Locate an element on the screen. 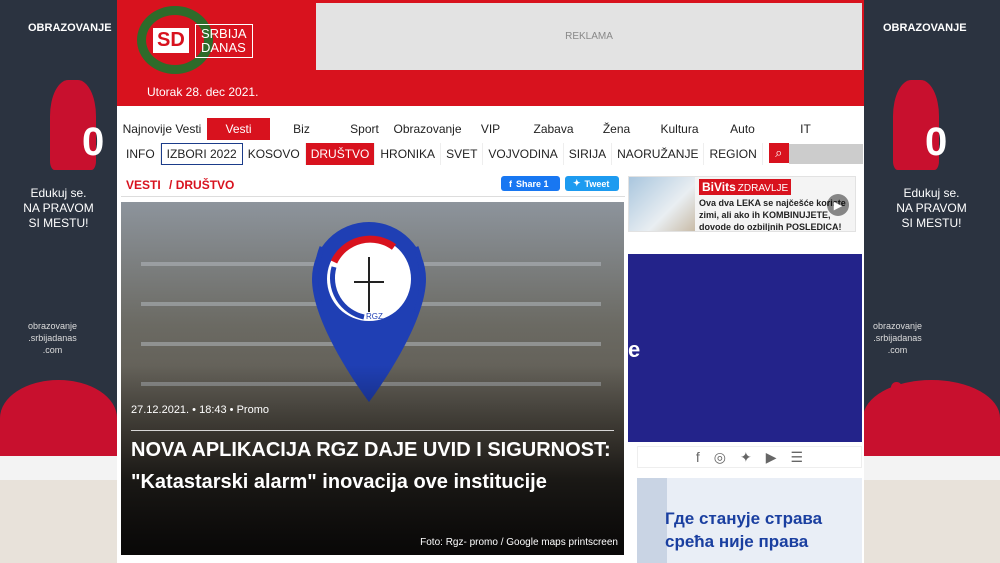  nav-item-žena: Žena is located at coordinates (616, 129).